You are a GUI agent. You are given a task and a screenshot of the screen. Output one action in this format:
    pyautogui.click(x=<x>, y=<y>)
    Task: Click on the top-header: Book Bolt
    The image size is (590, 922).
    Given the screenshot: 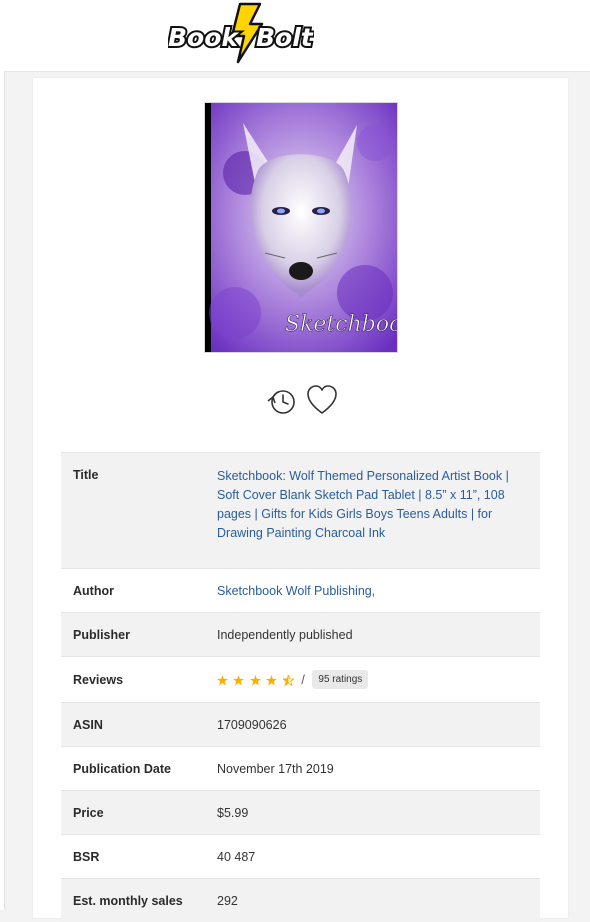 What is the action you would take?
    pyautogui.click(x=295, y=36)
    